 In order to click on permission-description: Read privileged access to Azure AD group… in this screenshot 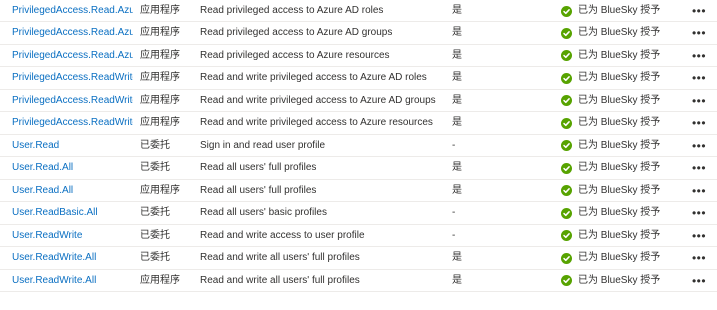, I will do `click(296, 32)`.